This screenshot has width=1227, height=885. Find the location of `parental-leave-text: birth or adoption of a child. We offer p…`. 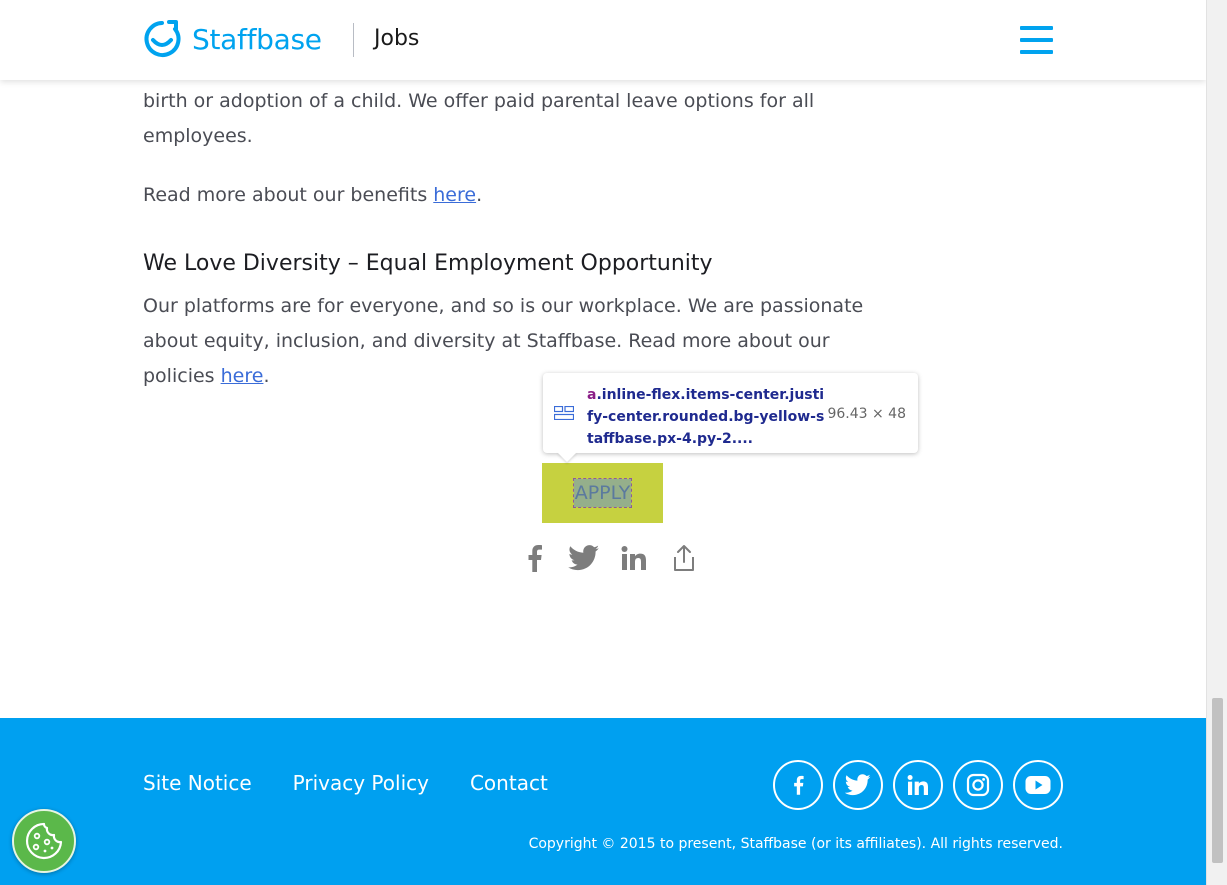

parental-leave-text: birth or adoption of a child. We offer p… is located at coordinates (479, 118).